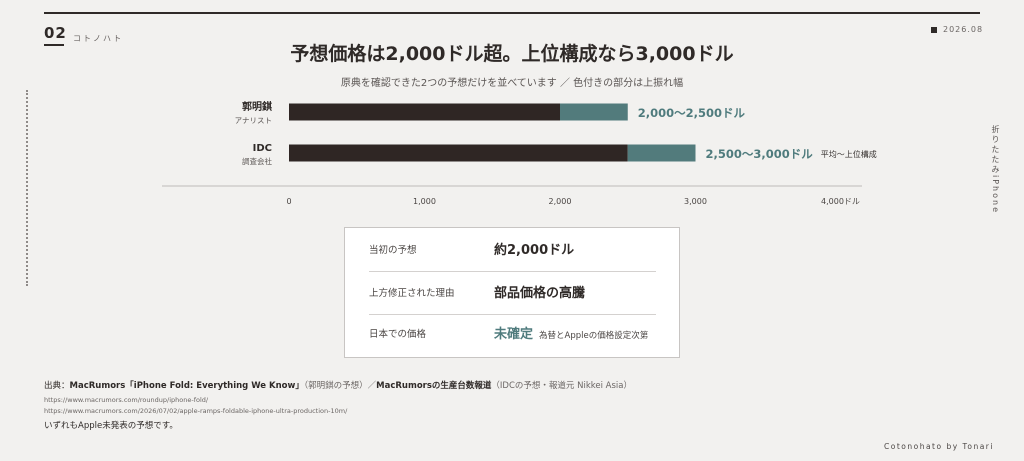 The image size is (1024, 461). What do you see at coordinates (760, 154) in the screenshot?
I see `data-label: 2,500〜3,000ドル` at bounding box center [760, 154].